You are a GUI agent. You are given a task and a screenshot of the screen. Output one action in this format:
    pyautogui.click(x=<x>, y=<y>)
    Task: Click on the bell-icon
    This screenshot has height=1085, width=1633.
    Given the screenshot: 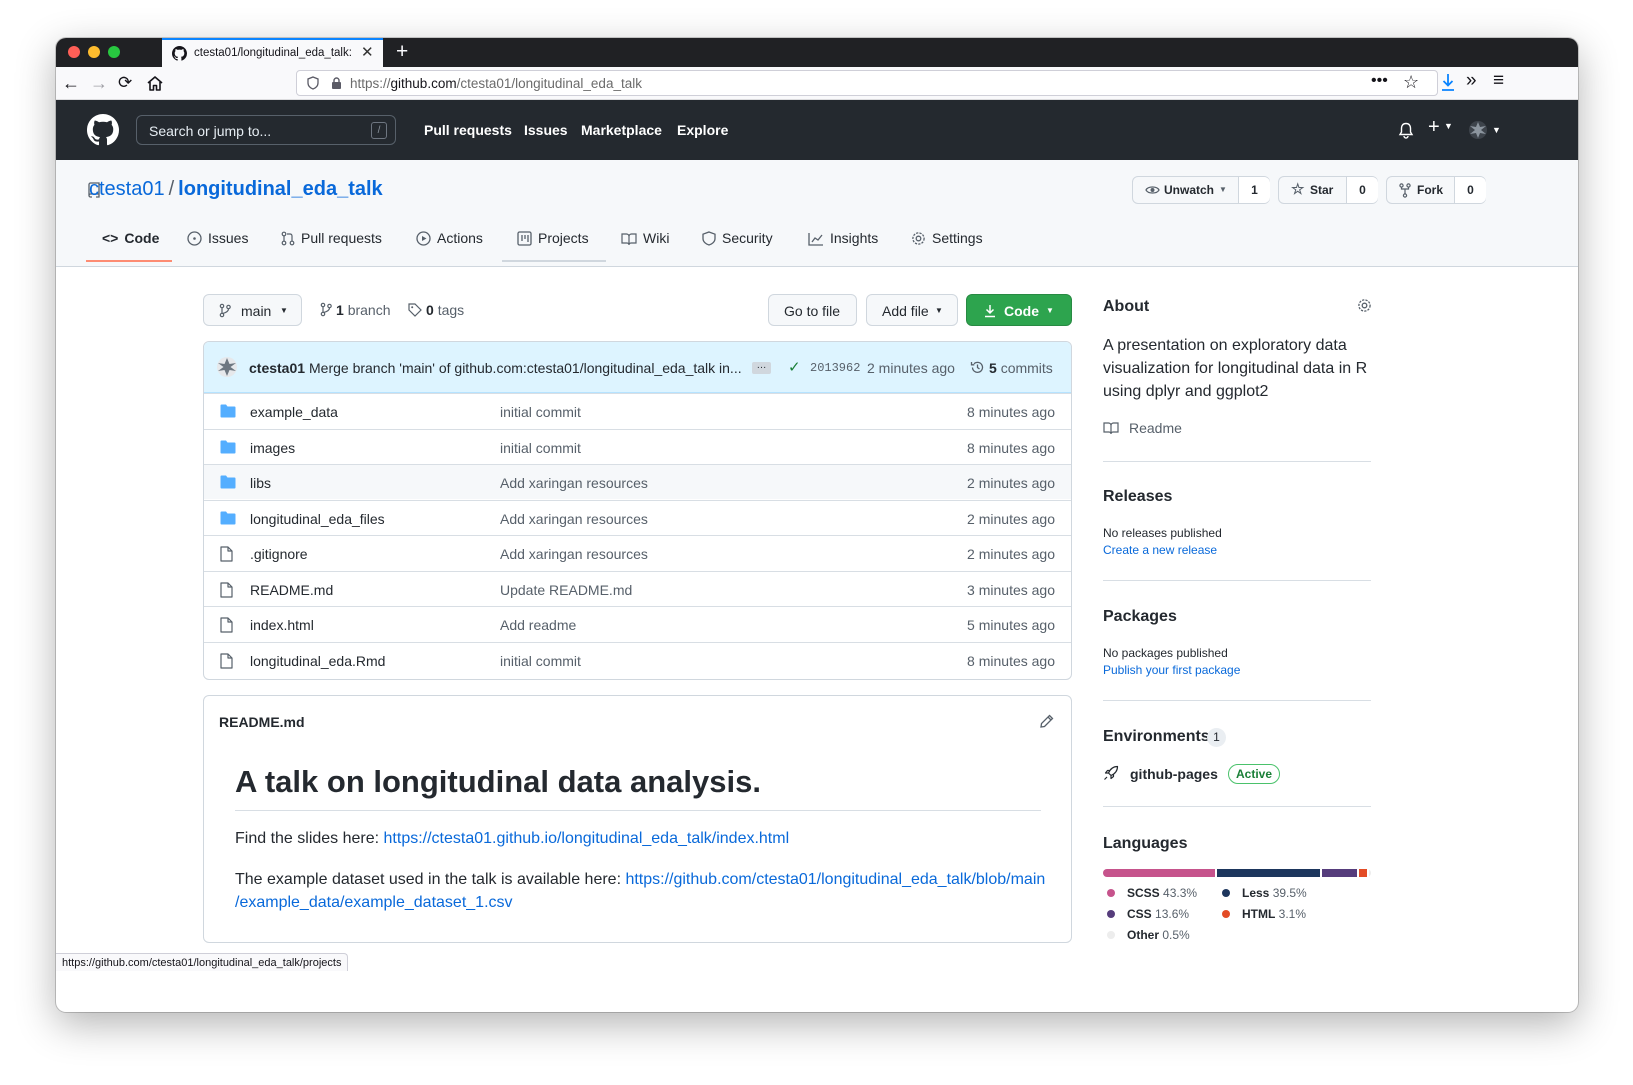 What is the action you would take?
    pyautogui.click(x=1406, y=130)
    